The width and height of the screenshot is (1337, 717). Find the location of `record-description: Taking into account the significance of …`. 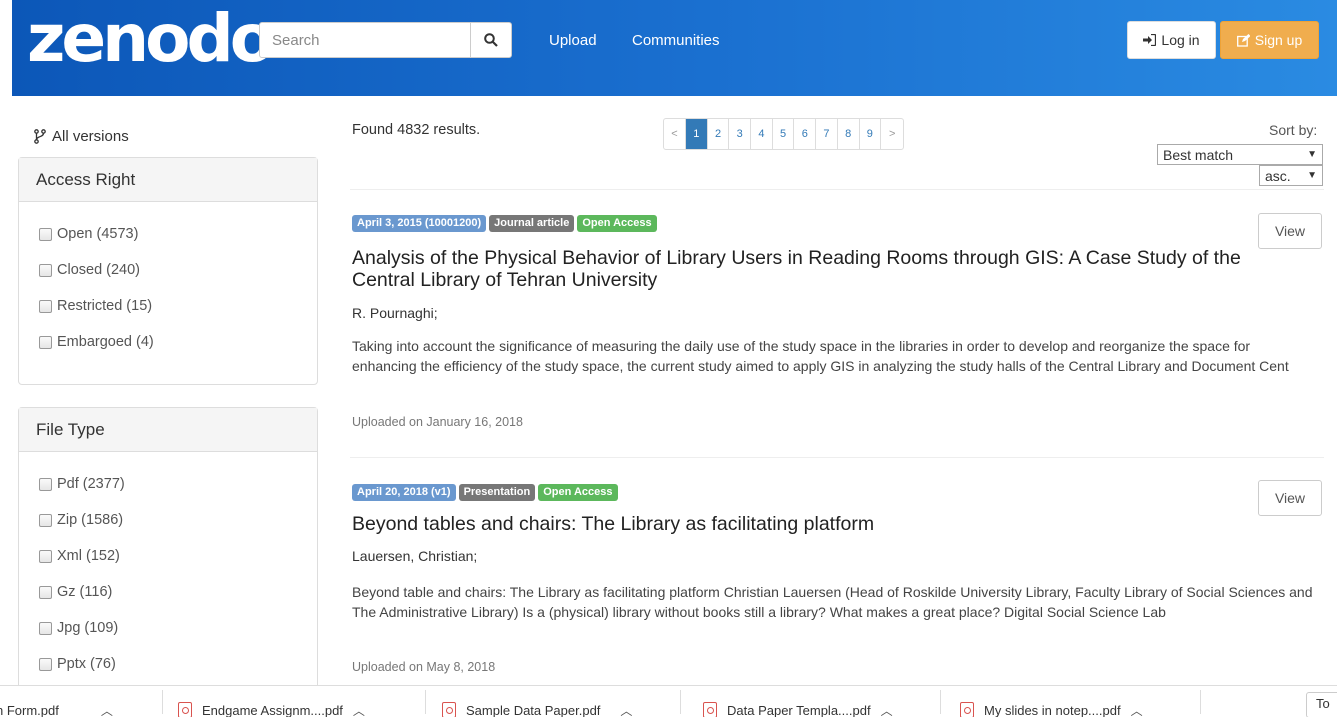

record-description: Taking into account the significance of … is located at coordinates (820, 356).